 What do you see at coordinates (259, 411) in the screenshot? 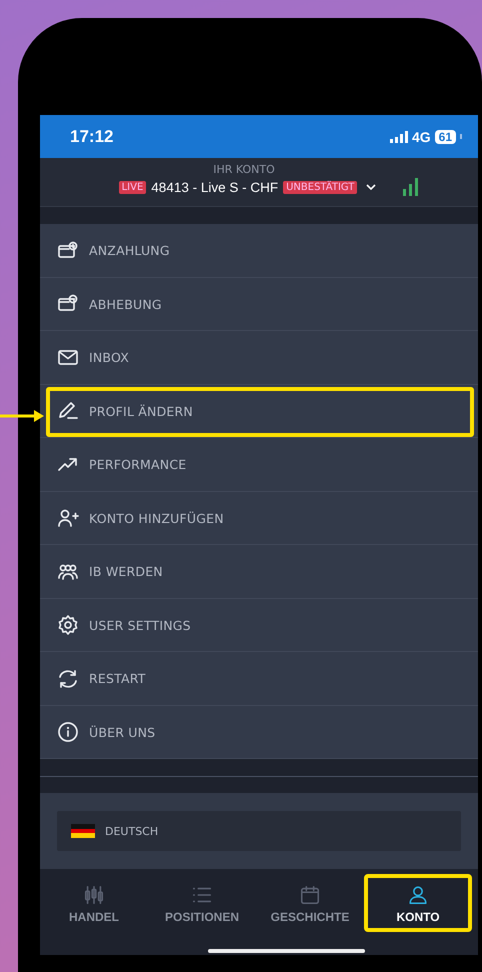
I see `menu-item: PROFIL ÄNDERN` at bounding box center [259, 411].